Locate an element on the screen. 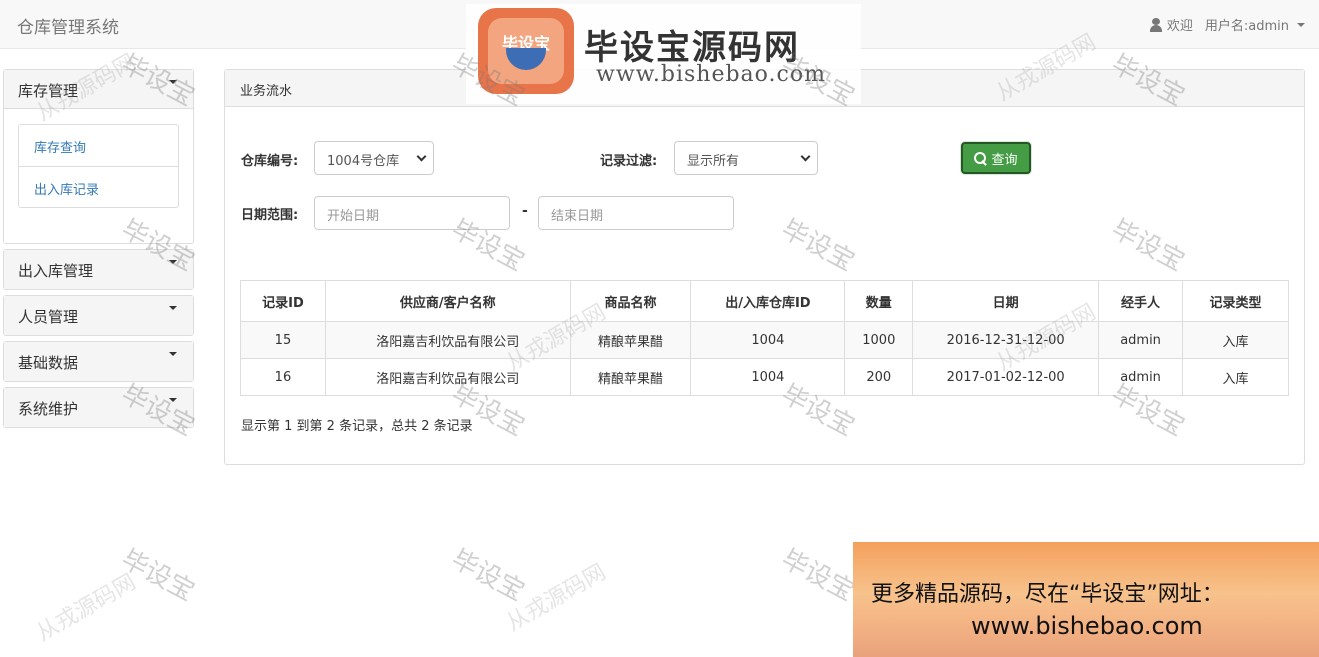  submenu-list: 库存查询 出入库记录 is located at coordinates (98, 166).